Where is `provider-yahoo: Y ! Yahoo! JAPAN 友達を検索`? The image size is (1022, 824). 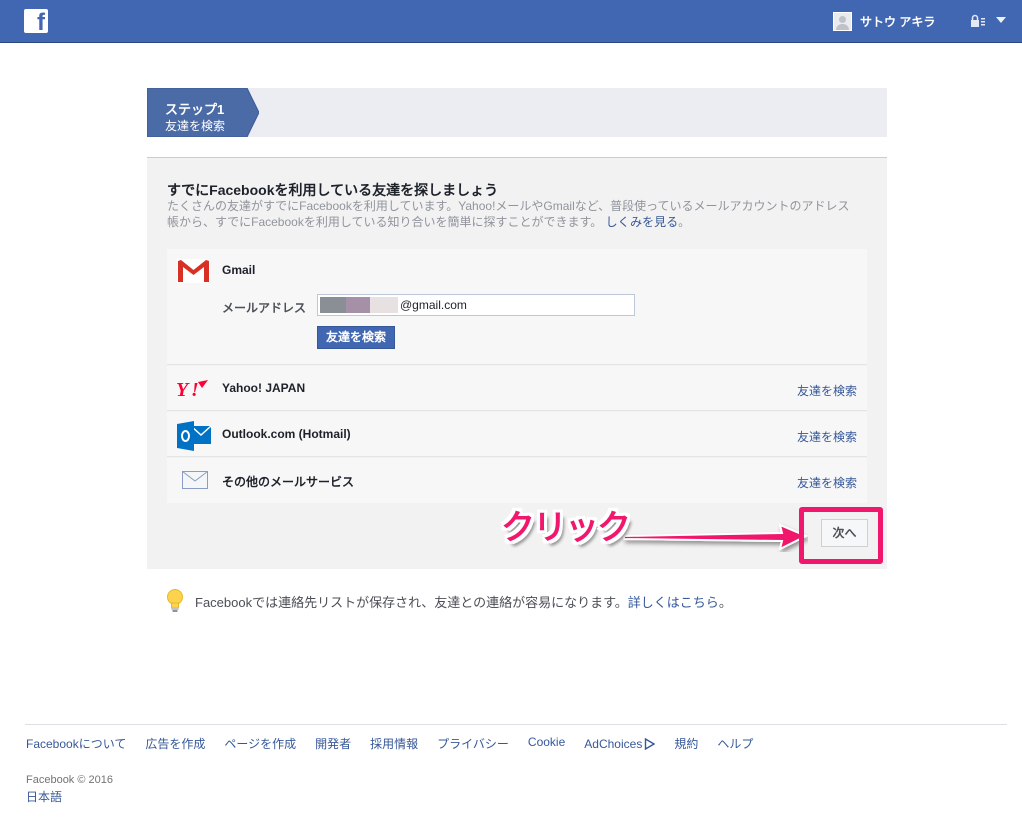
provider-yahoo: Y ! Yahoo! JAPAN 友達を検索 is located at coordinates (517, 388).